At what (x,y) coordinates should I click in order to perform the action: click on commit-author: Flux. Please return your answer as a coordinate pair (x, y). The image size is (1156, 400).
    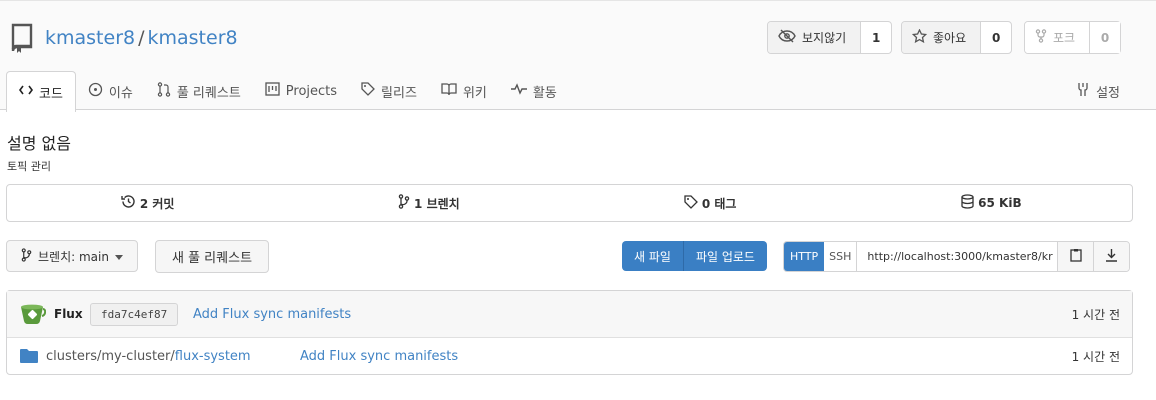
    Looking at the image, I should click on (68, 314).